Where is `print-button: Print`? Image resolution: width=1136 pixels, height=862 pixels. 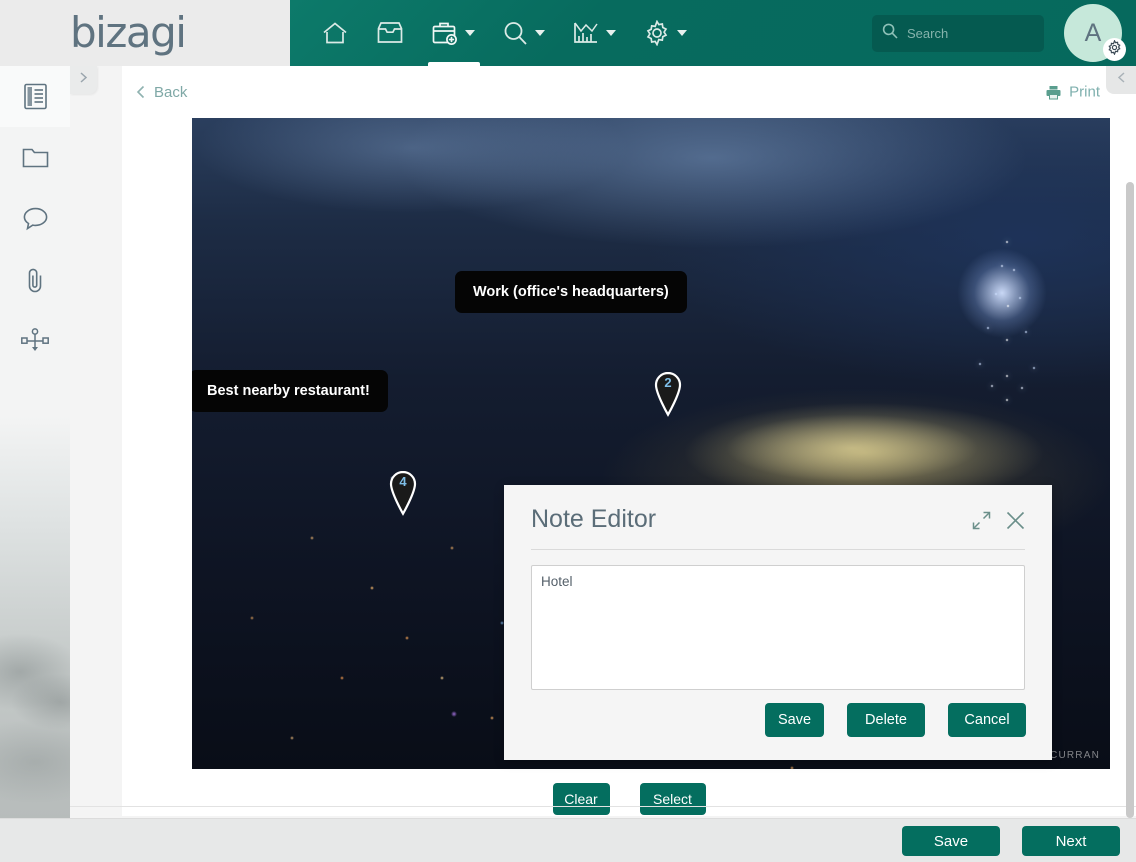
print-button: Print is located at coordinates (1073, 92).